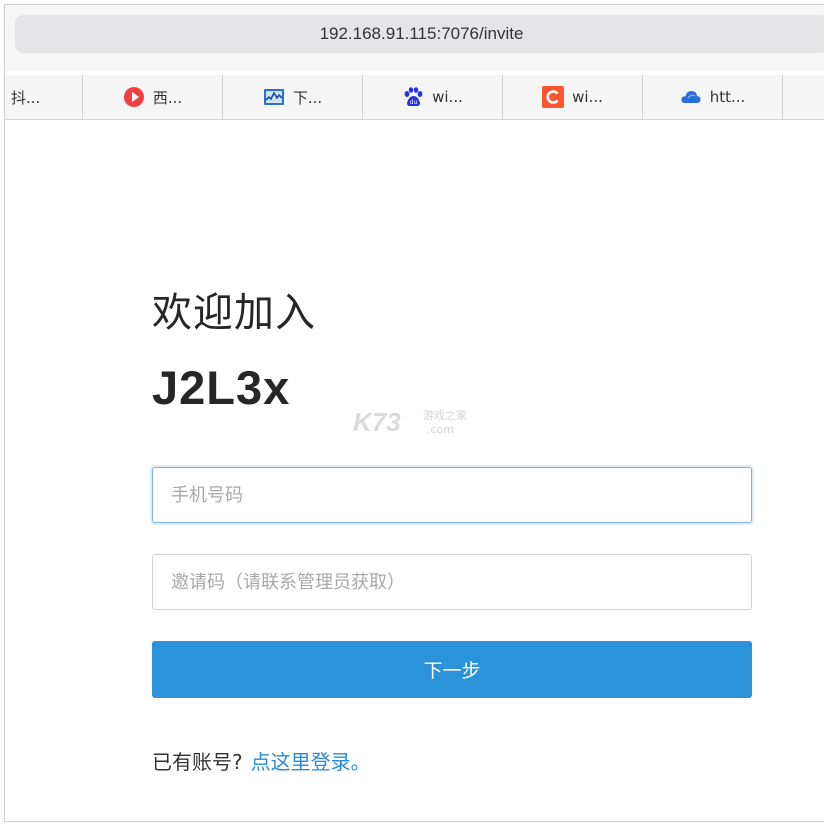  What do you see at coordinates (197, 762) in the screenshot?
I see `has-account-text: 已有账号?` at bounding box center [197, 762].